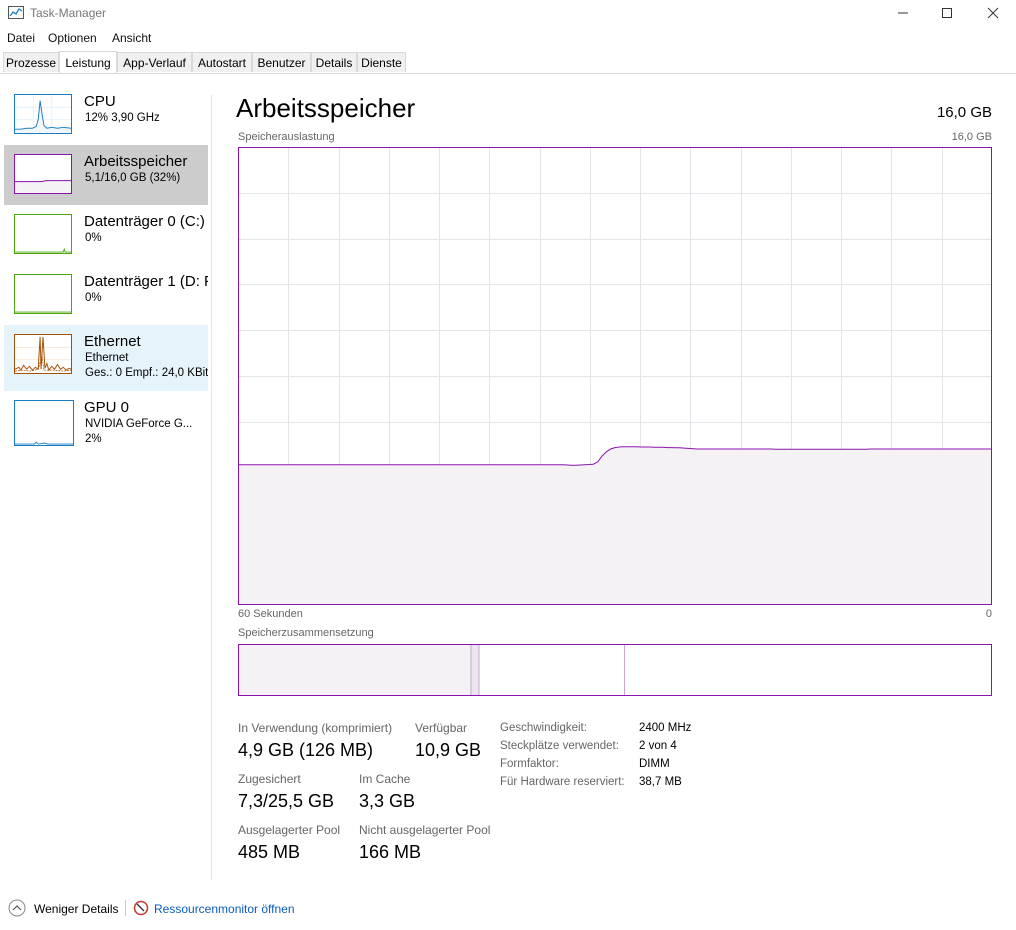  What do you see at coordinates (660, 782) in the screenshot?
I see `spec-reserved-value: 38,7 MB` at bounding box center [660, 782].